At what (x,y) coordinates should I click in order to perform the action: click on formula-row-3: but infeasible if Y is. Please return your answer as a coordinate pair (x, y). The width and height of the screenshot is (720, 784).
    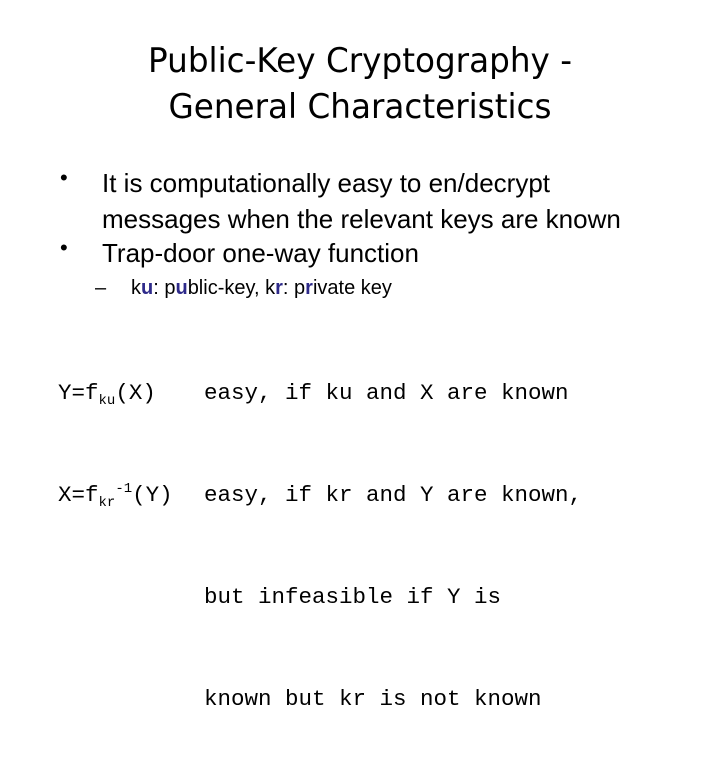
    Looking at the image, I should click on (279, 597).